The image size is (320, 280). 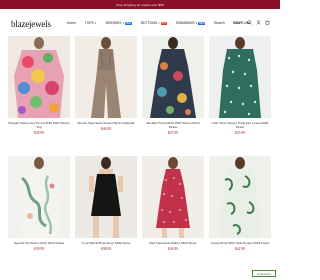 I want to click on product-price: $46.99, so click(x=106, y=128).